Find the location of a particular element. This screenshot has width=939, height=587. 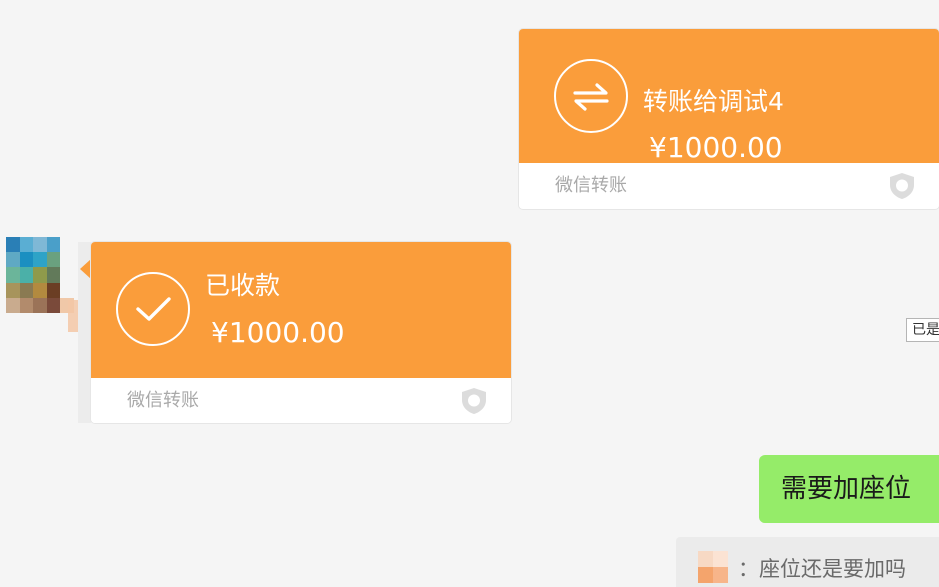

sent-transfer-footer: 微信转账 is located at coordinates (729, 185).